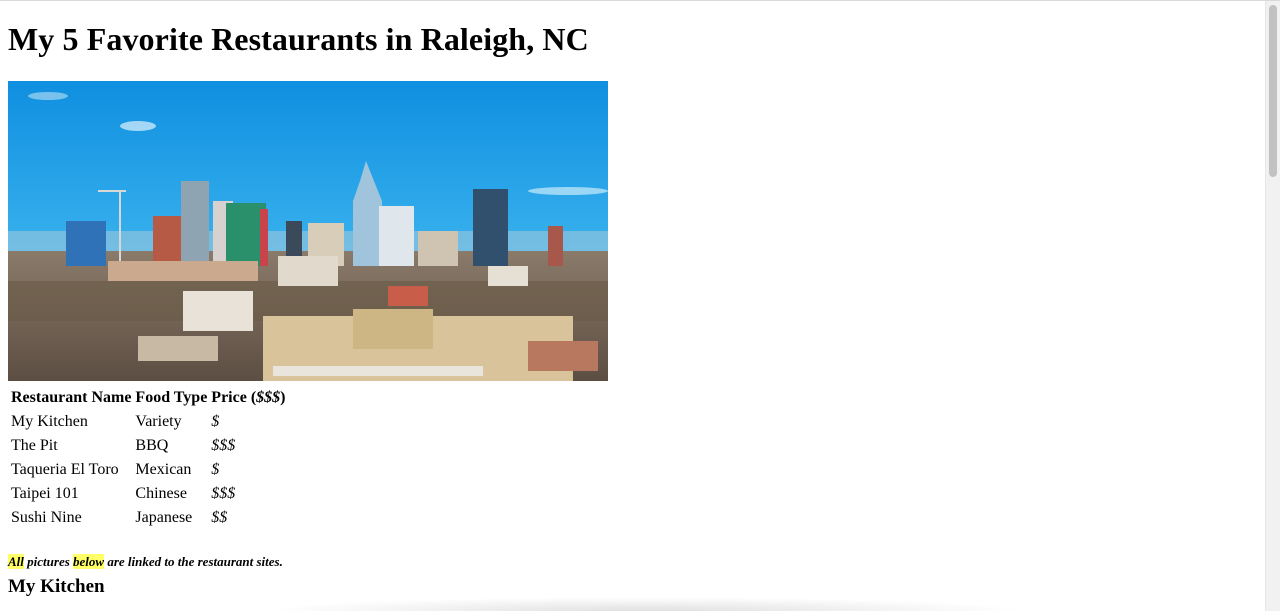  I want to click on food-type: Mexican, so click(163, 469).